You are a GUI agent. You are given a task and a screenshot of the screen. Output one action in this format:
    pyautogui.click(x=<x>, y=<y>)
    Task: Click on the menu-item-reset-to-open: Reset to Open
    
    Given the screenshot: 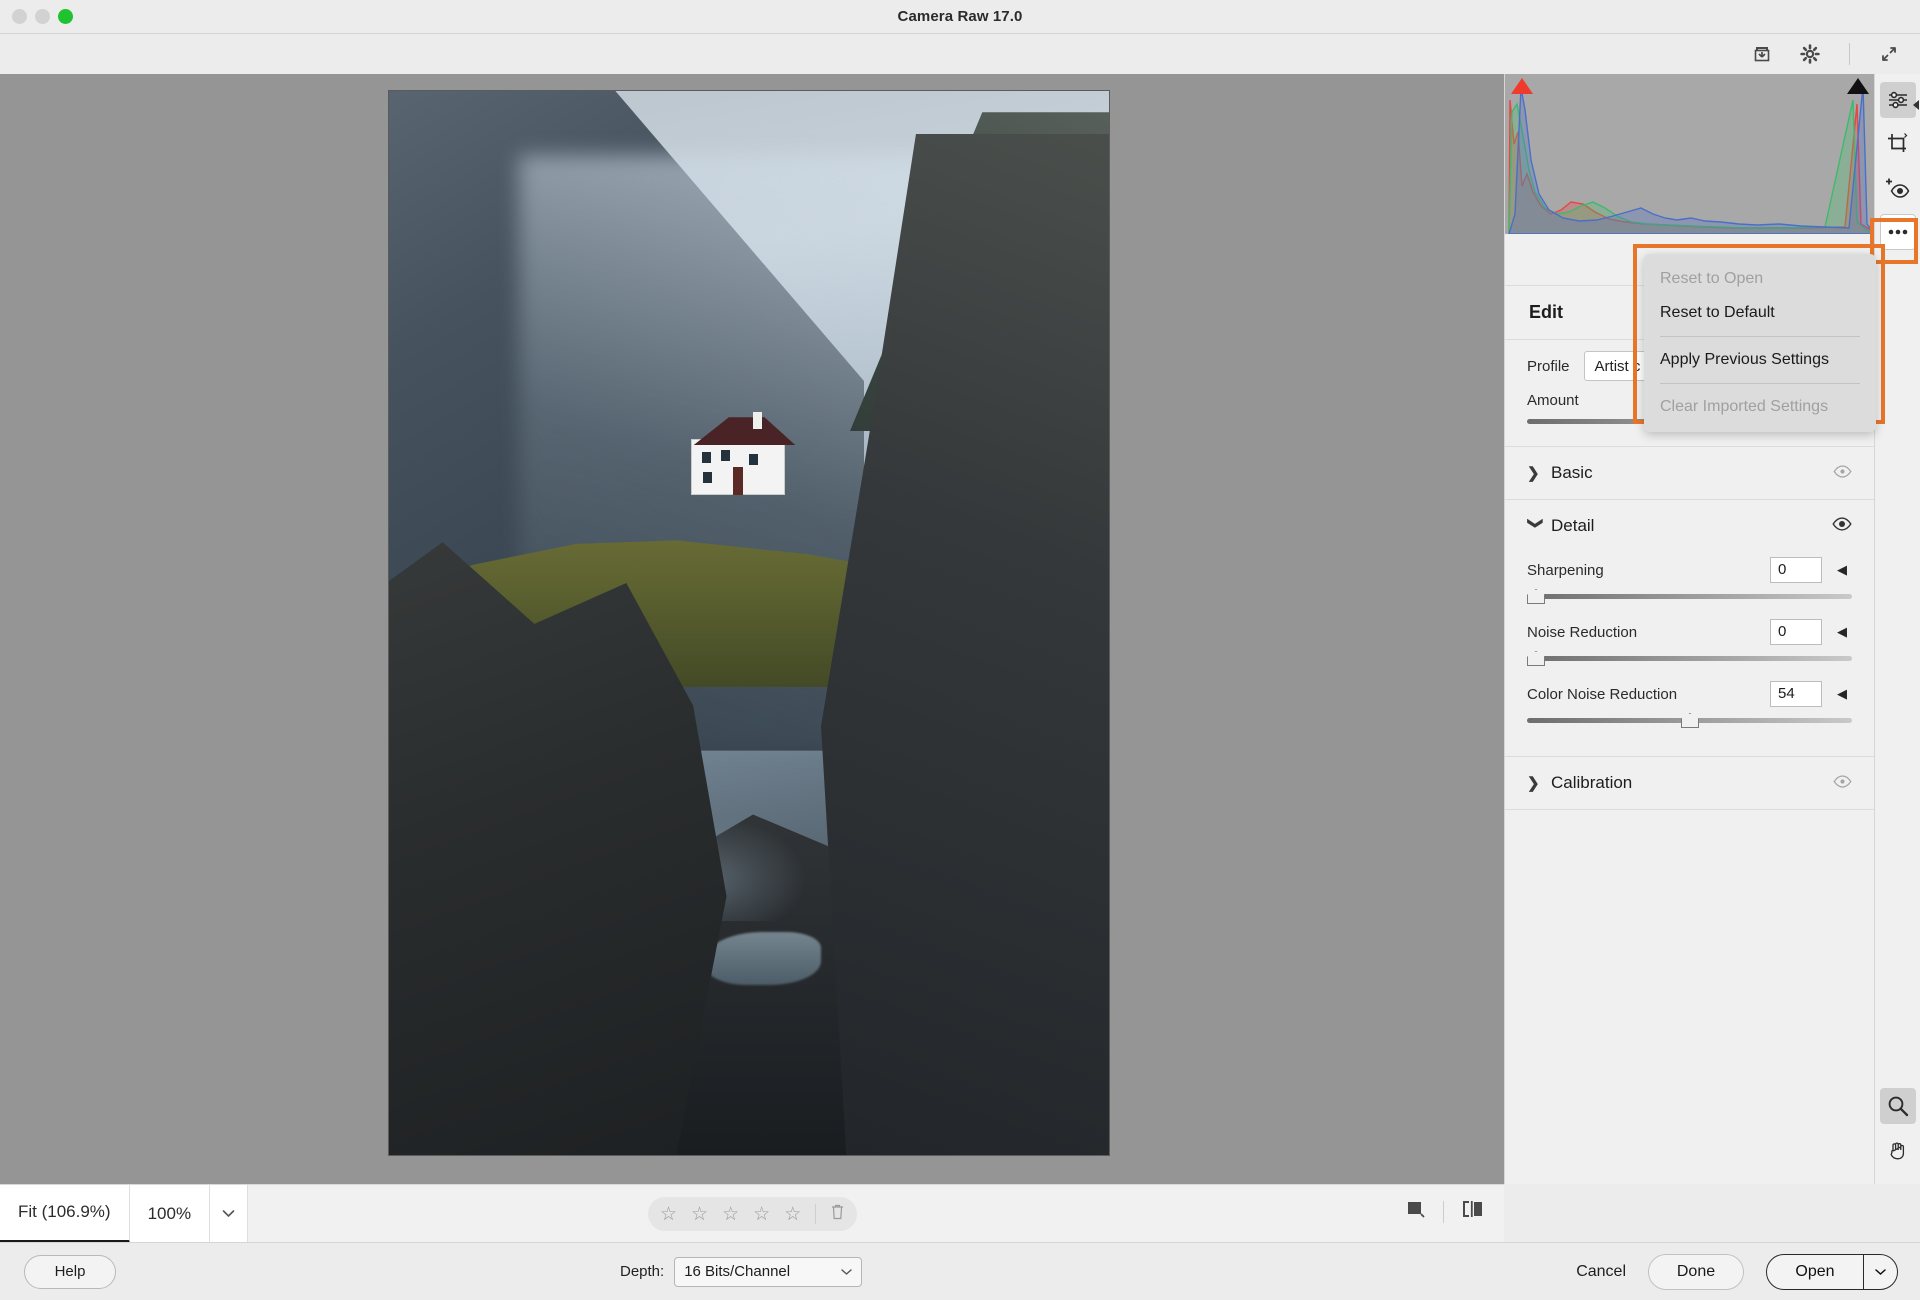 What is the action you would take?
    pyautogui.click(x=1712, y=278)
    